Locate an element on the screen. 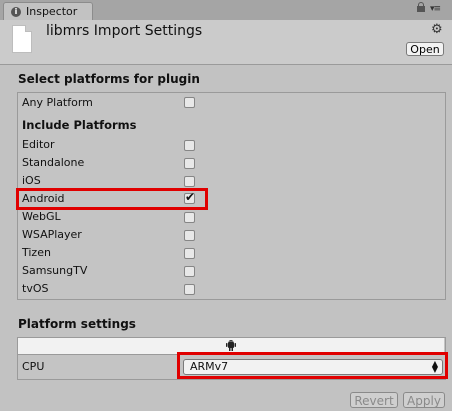 Image resolution: width=452 pixels, height=411 pixels. platform-checkbox-wsaplayer is located at coordinates (189, 235).